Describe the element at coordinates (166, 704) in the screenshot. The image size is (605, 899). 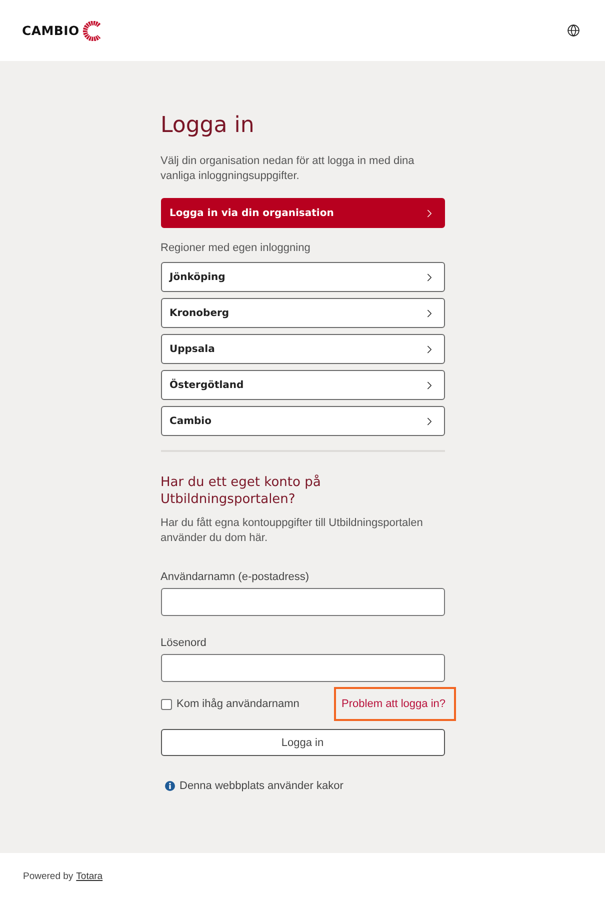
I see `checkbox` at that location.